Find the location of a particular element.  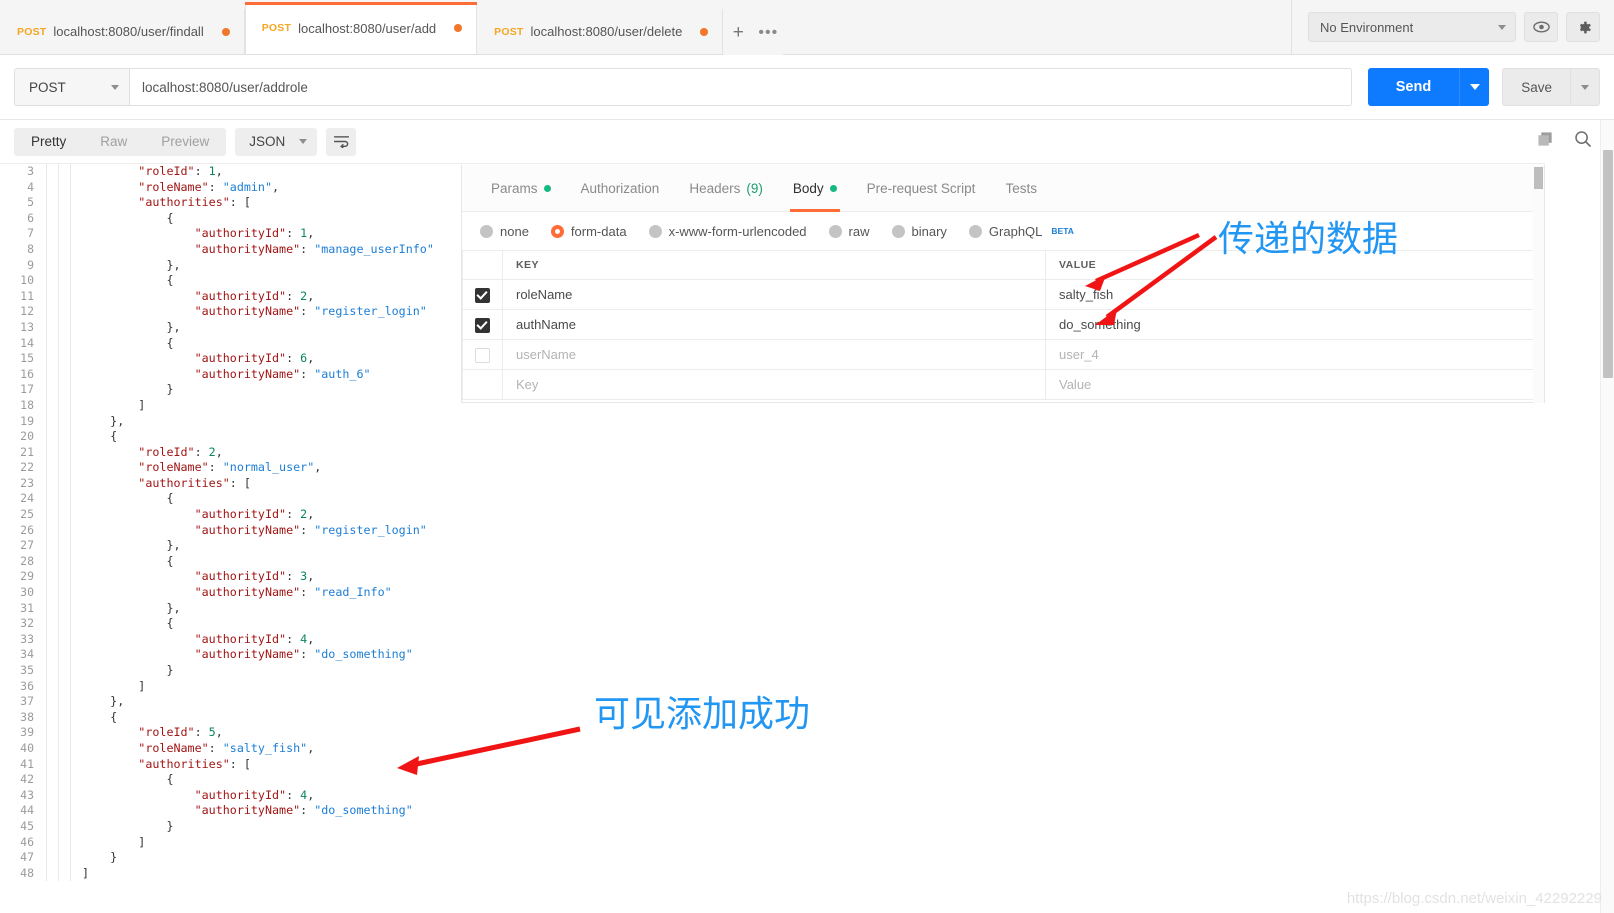

line-number: 37 is located at coordinates (27, 701).